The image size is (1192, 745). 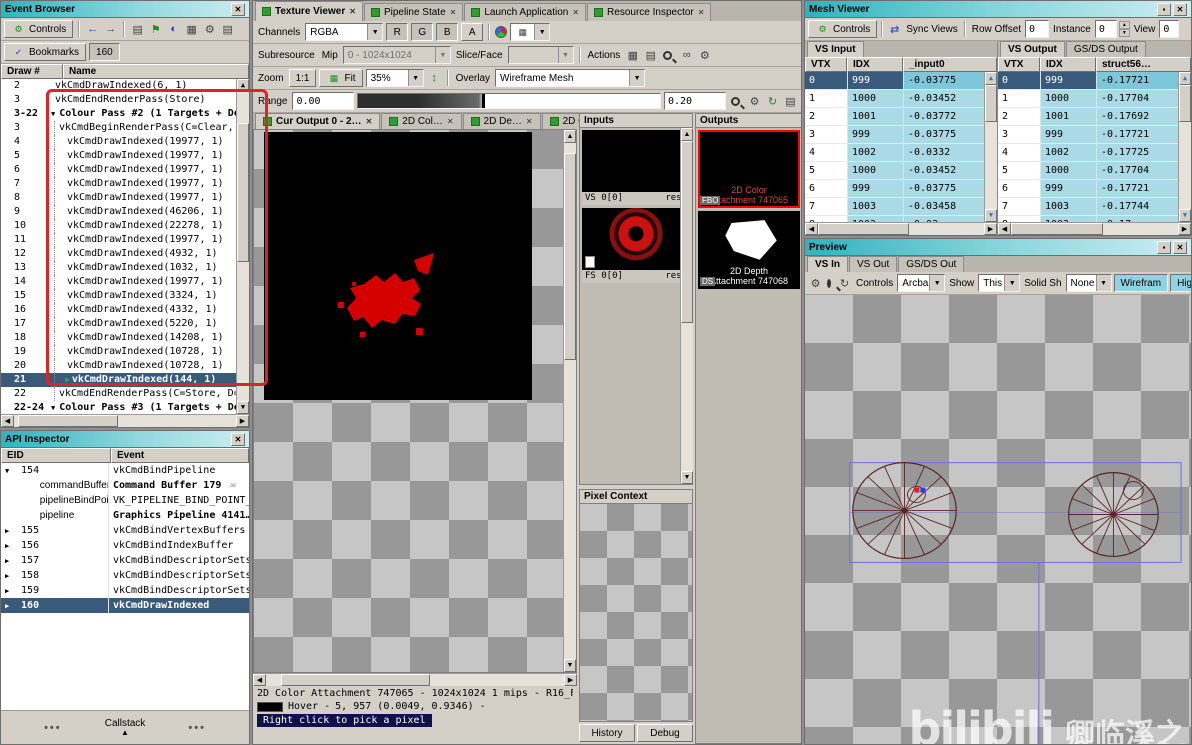 I want to click on mesh-data-row: 6 999 -0.17721, so click(x=1094, y=189).